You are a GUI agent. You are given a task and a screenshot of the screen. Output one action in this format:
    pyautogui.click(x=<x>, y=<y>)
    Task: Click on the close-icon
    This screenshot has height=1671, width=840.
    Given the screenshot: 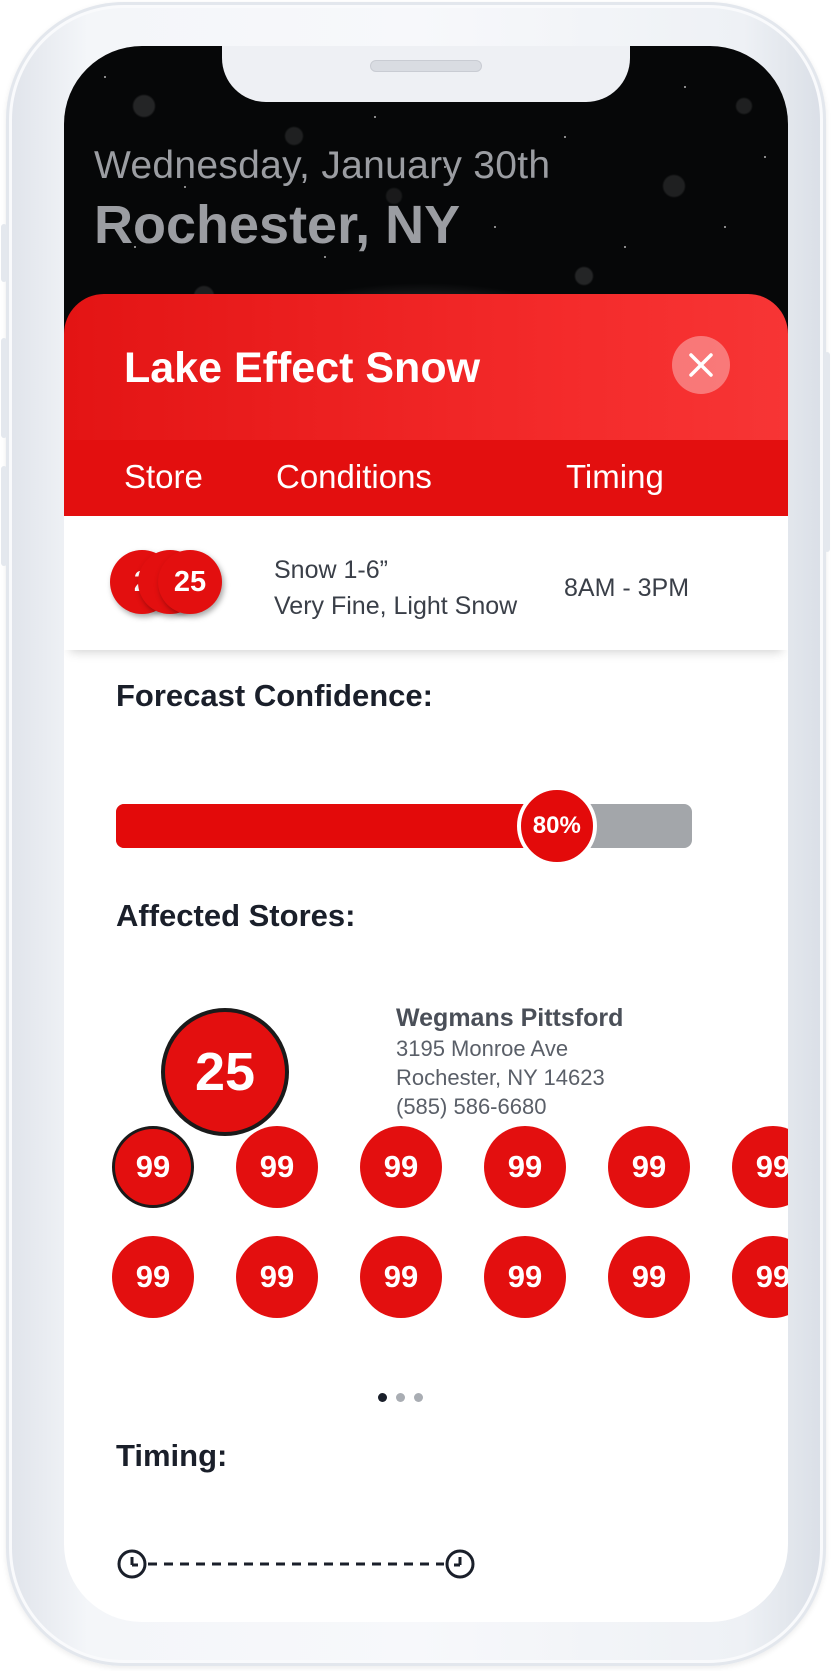 What is the action you would take?
    pyautogui.click(x=701, y=365)
    